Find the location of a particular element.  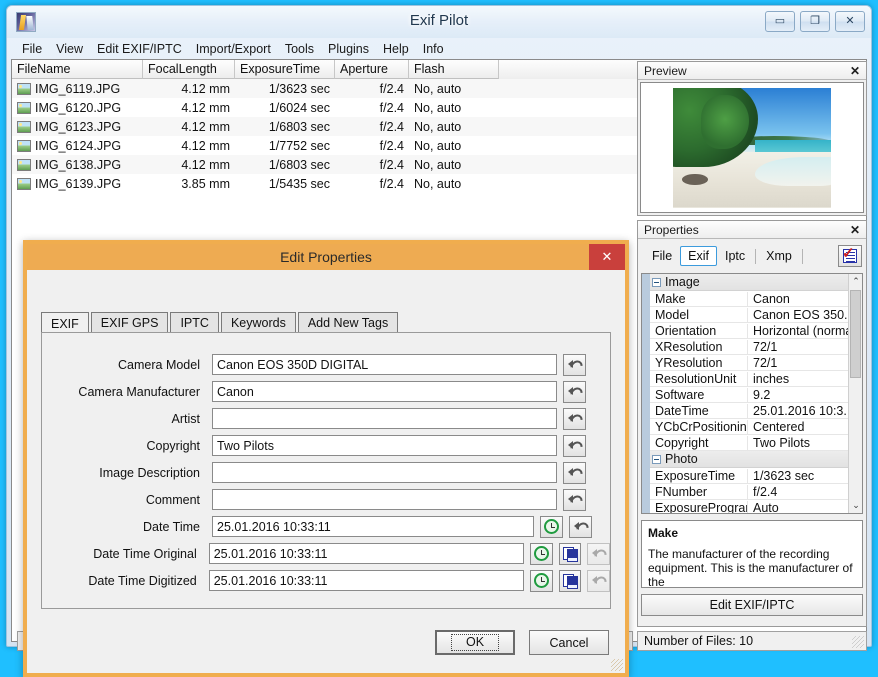

menu-plugins: Plugins is located at coordinates (348, 49).